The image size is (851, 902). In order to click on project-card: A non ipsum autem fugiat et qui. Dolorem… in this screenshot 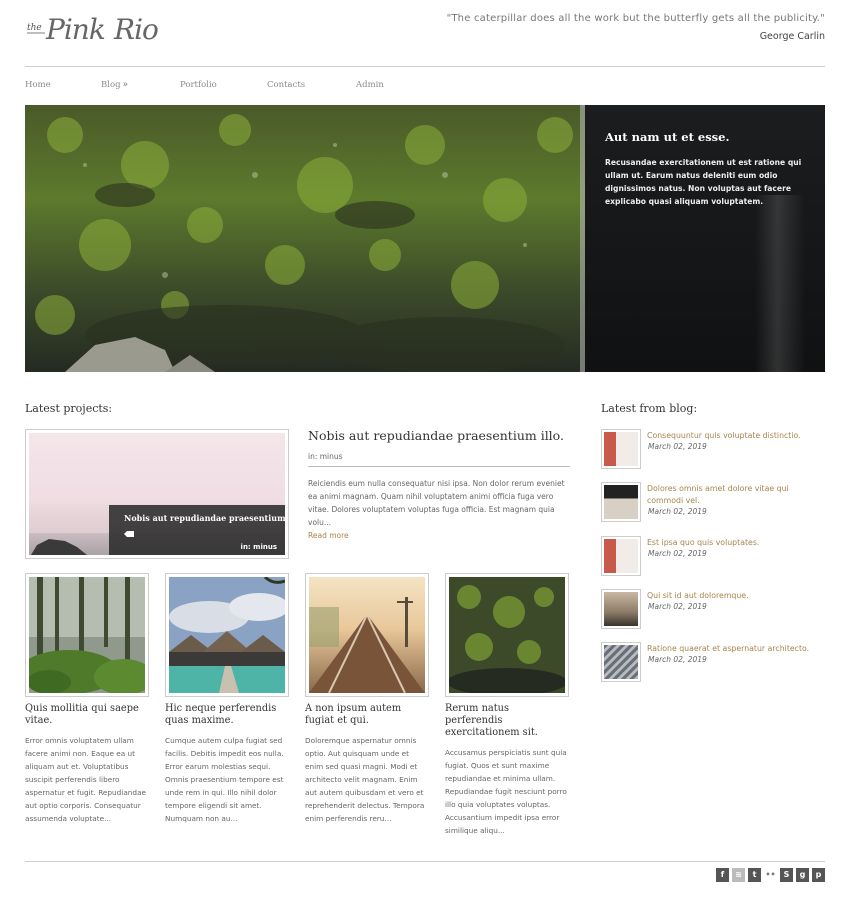, I will do `click(367, 699)`.